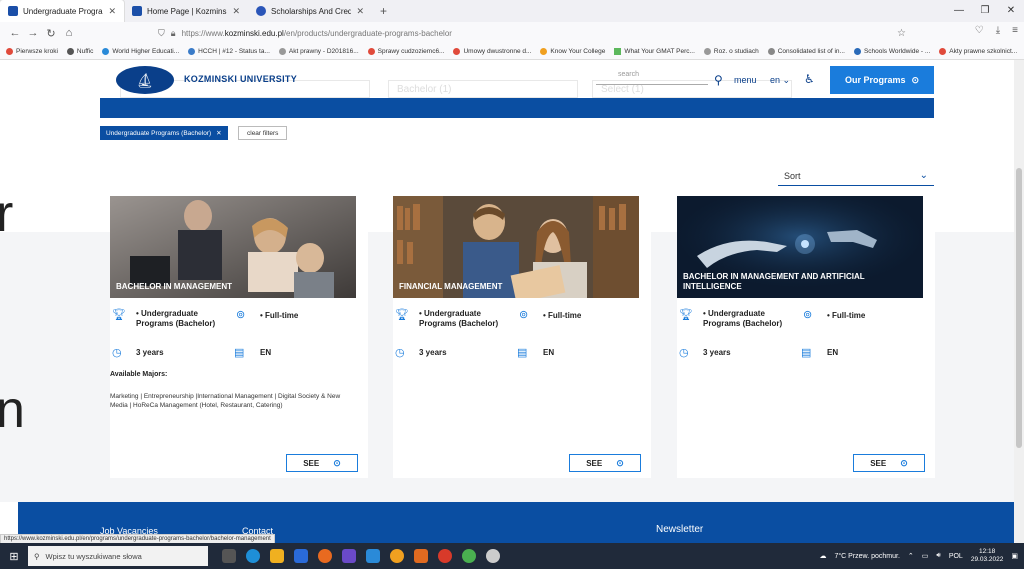 This screenshot has height=569, width=1024. Describe the element at coordinates (400, 353) in the screenshot. I see `clock-icon: ◷` at that location.